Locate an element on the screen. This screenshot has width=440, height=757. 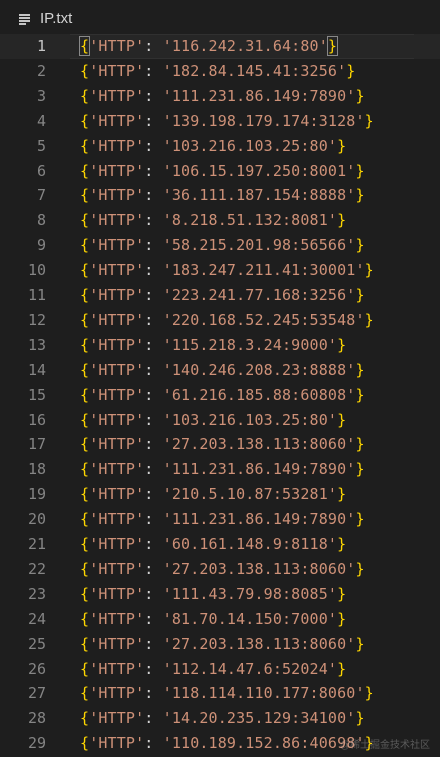
tab-ip-txt: IP.txt is located at coordinates (60, 17).